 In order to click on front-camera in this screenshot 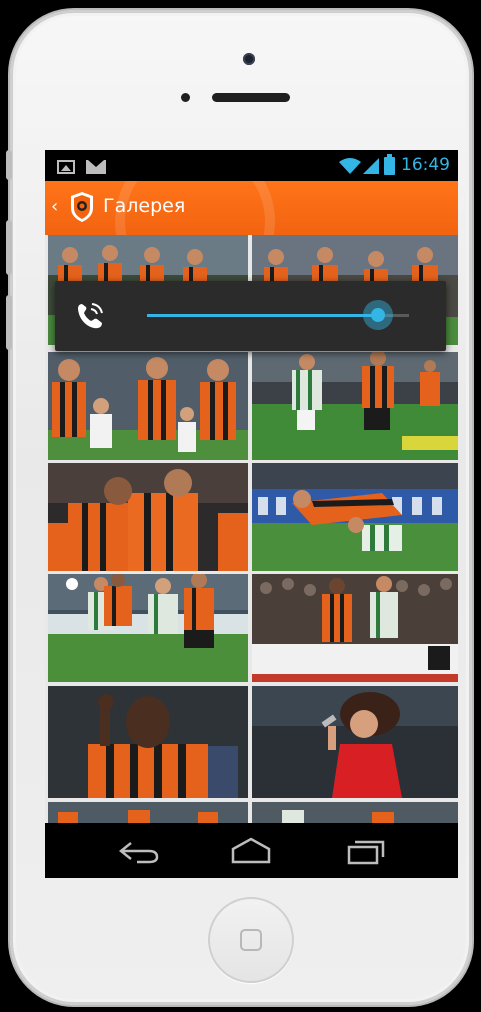, I will do `click(249, 59)`.